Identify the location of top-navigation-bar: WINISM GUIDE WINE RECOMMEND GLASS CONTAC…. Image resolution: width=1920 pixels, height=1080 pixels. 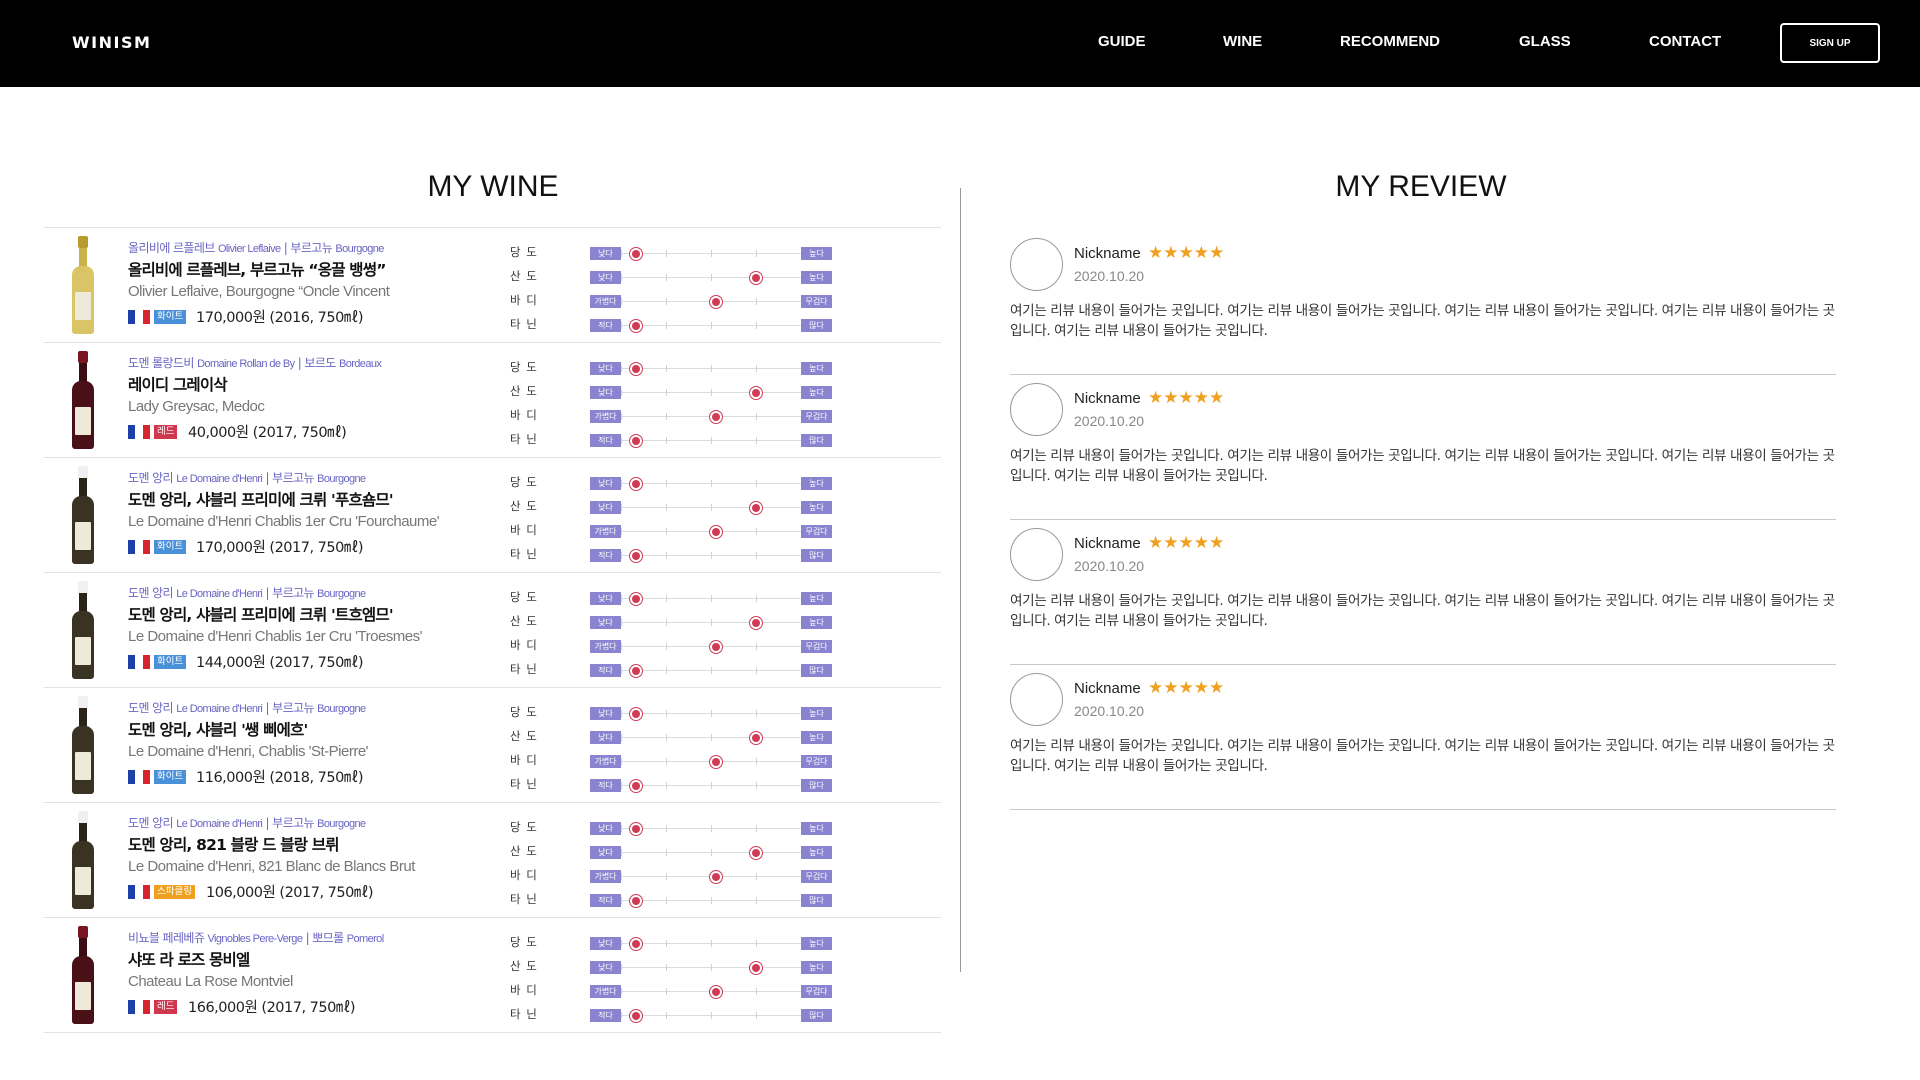
(960, 43).